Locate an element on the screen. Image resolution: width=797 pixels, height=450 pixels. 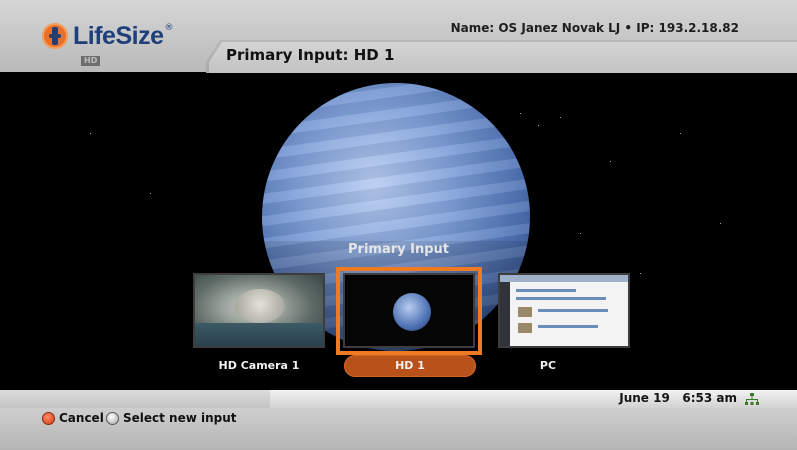
pc-sidebar is located at coordinates (505, 314).